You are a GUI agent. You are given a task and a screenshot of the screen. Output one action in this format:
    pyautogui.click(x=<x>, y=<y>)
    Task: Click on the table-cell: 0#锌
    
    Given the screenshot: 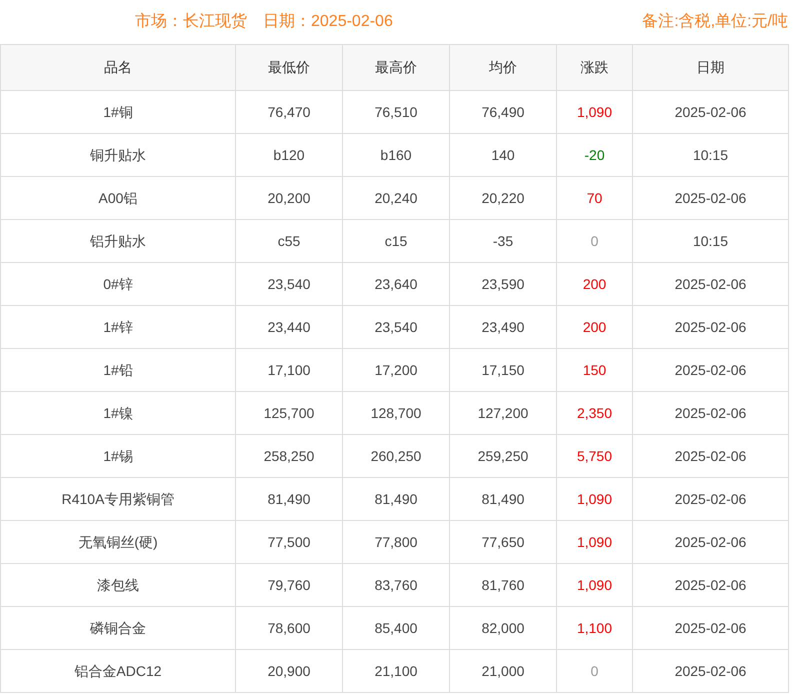 What is the action you would take?
    pyautogui.click(x=118, y=284)
    